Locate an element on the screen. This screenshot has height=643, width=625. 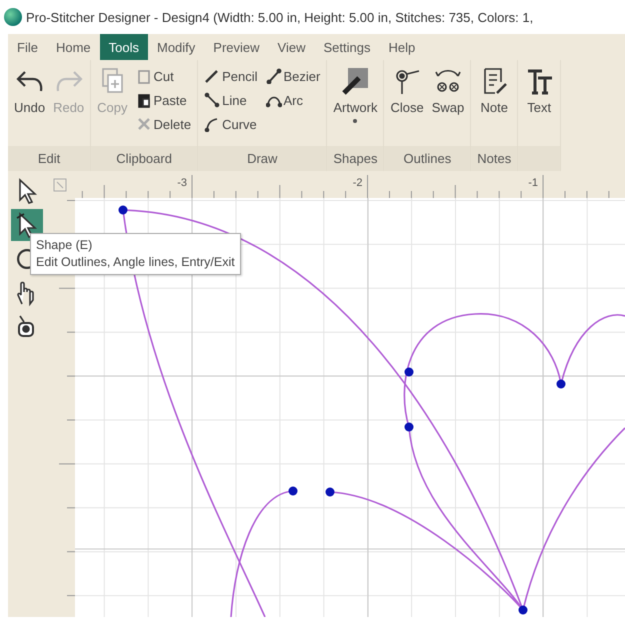
tooltip-text: Edit Outlines, Angle lines, Entry/Exit is located at coordinates (135, 262).